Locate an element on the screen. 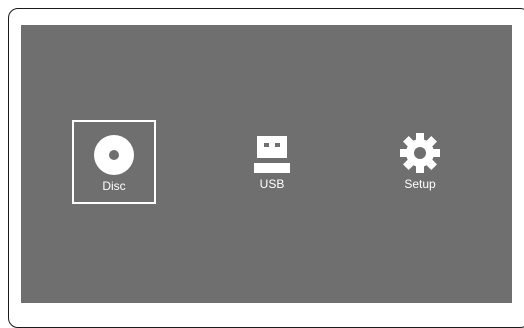 This screenshot has height=328, width=524. menu-item-label: Setup is located at coordinates (420, 184).